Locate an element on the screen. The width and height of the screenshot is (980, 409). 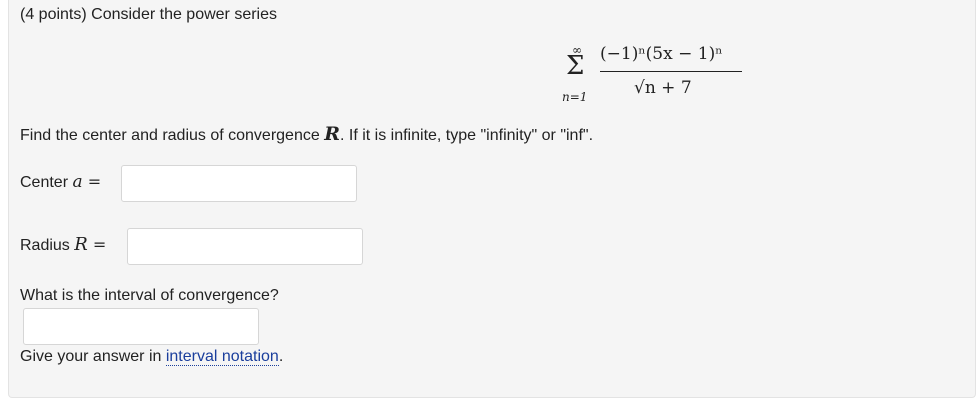
radius-label: Radius R = is located at coordinates (63, 245).